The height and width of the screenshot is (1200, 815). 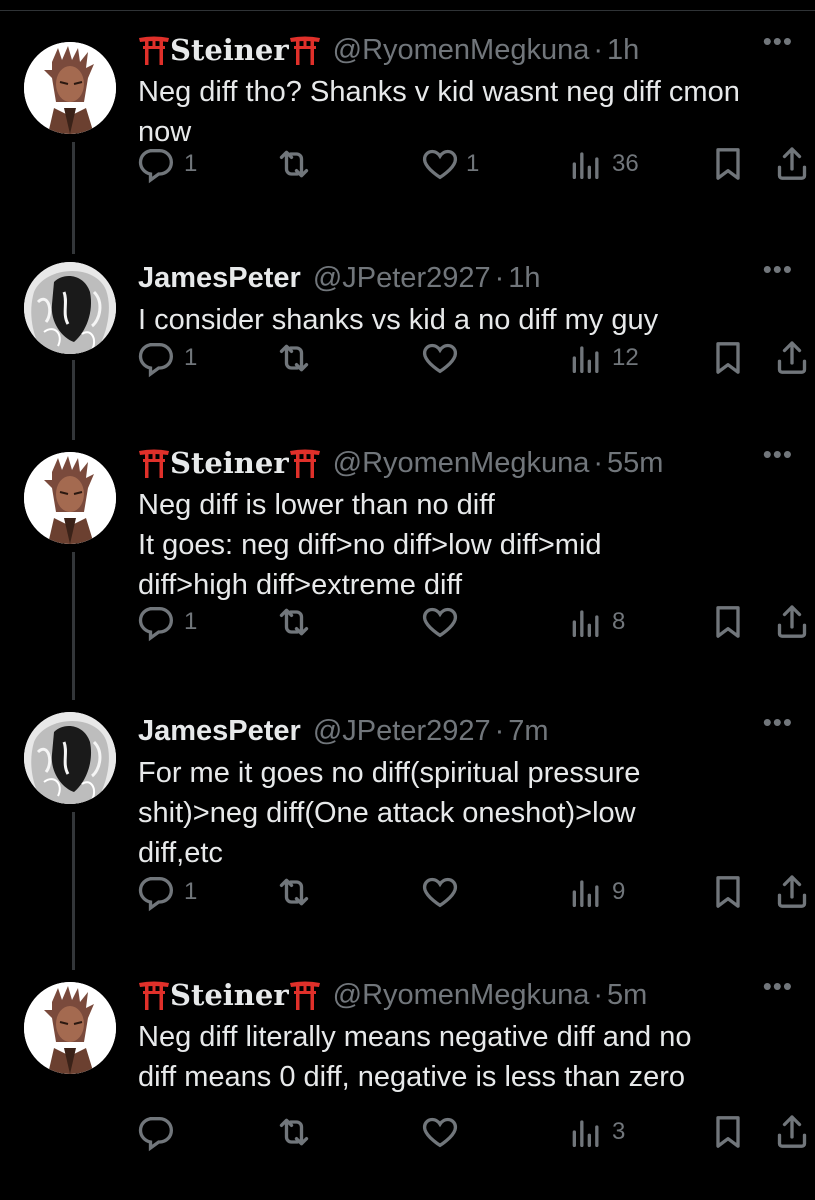 I want to click on views-button: 36, so click(x=602, y=164).